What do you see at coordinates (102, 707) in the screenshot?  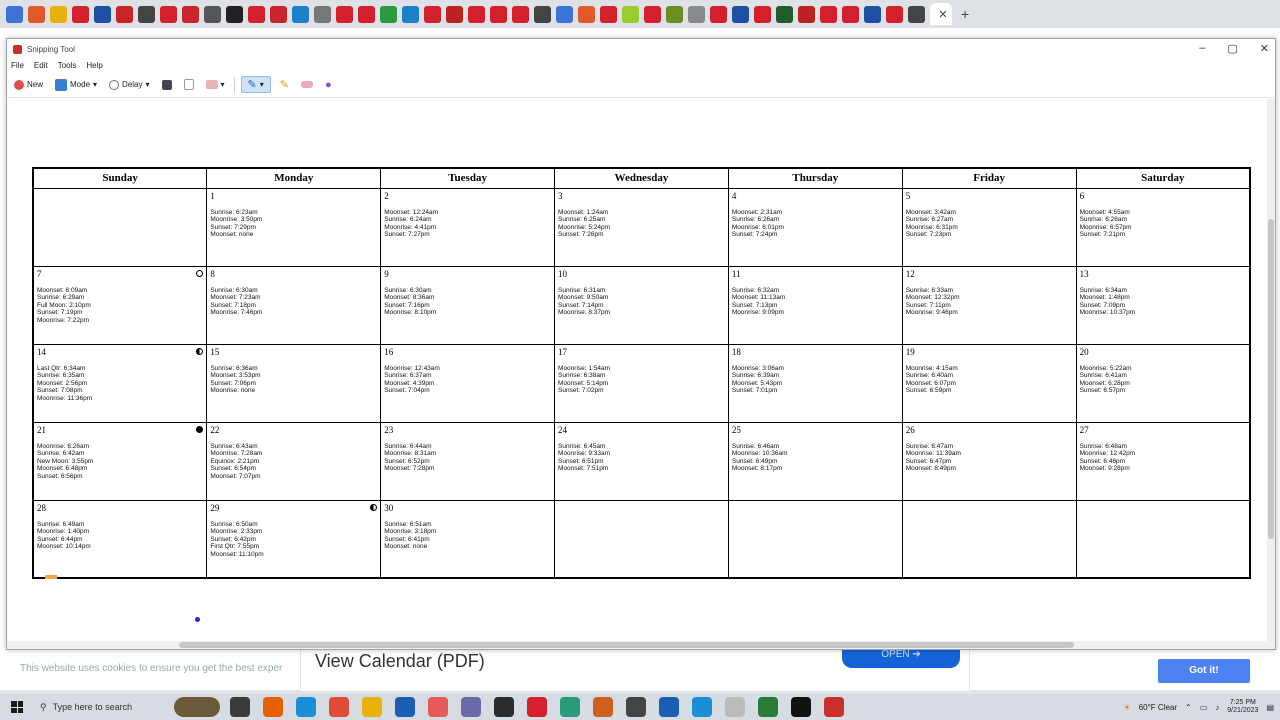 I see `taskbar-search: ⚲ Type here to search` at bounding box center [102, 707].